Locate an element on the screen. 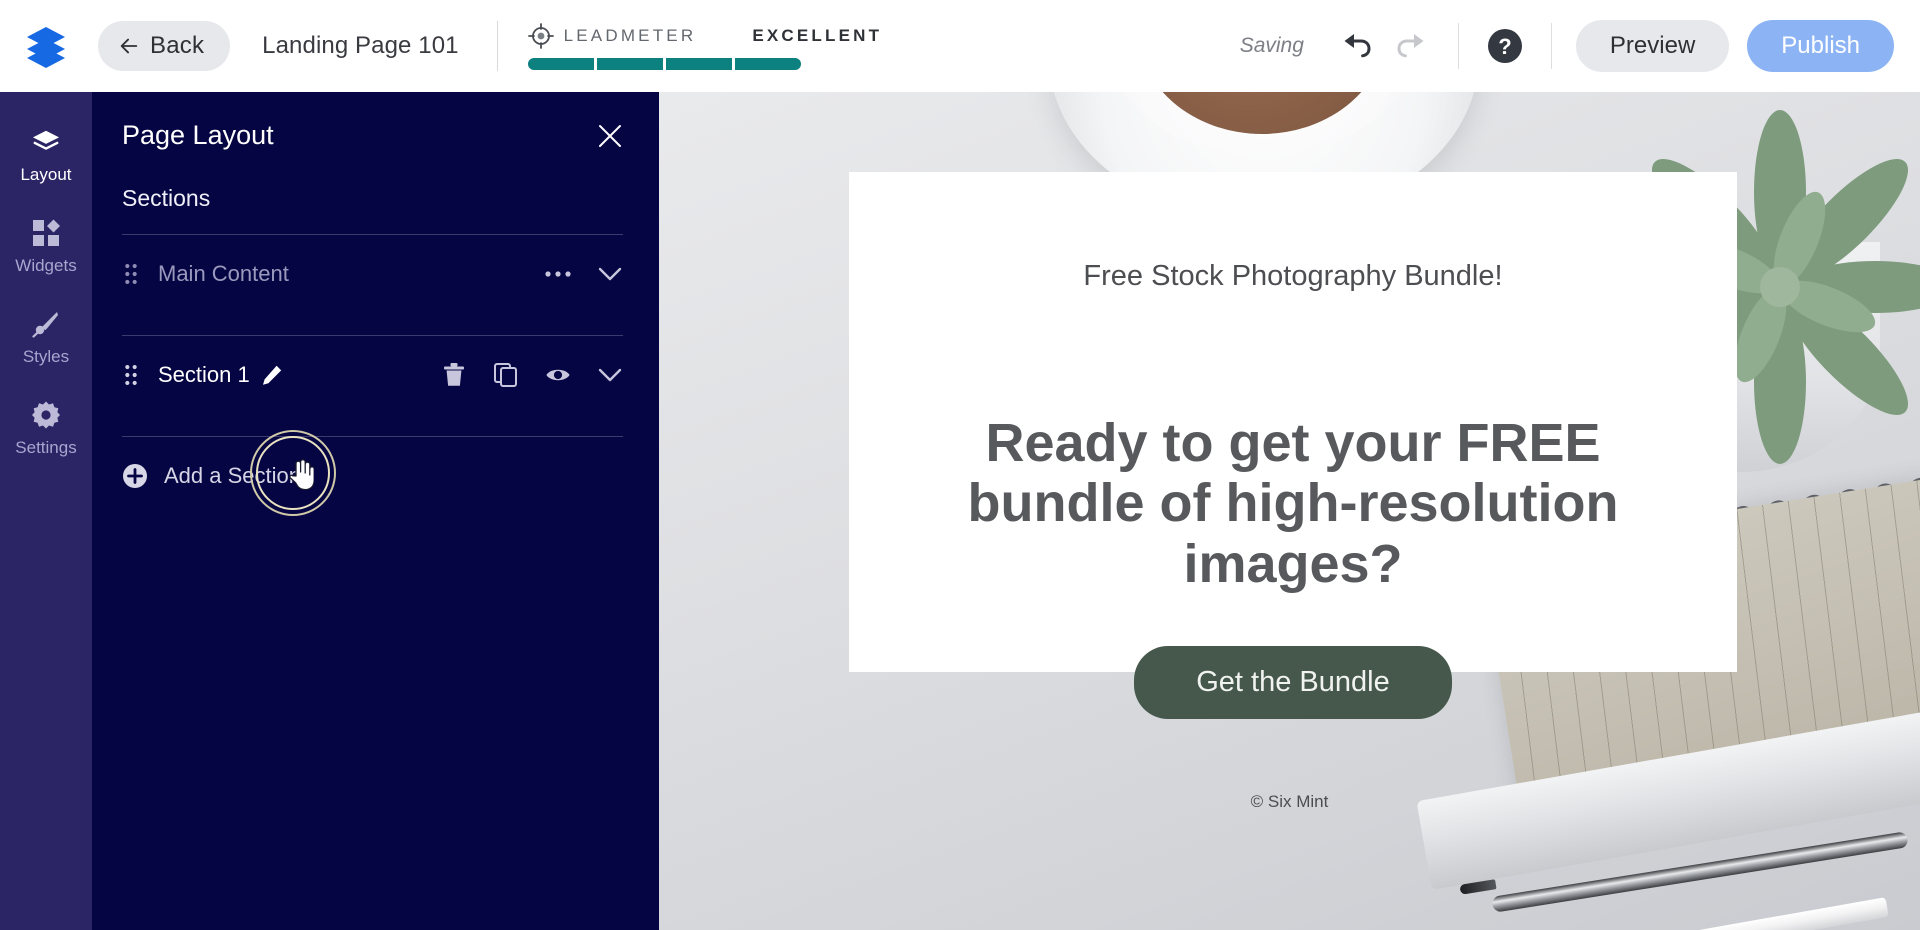 The height and width of the screenshot is (930, 1920). help-circle-icon: ? is located at coordinates (1504, 46).